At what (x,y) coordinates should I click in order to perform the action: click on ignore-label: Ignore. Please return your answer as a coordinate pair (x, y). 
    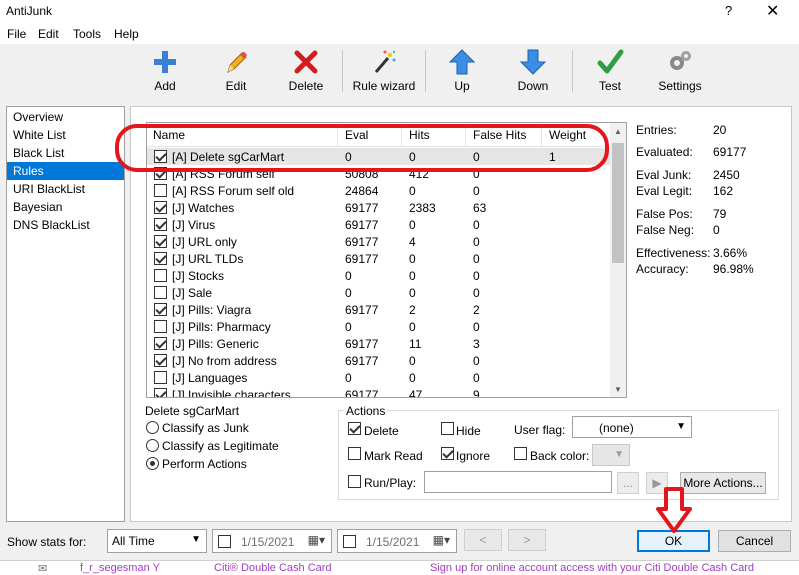
    Looking at the image, I should click on (473, 456).